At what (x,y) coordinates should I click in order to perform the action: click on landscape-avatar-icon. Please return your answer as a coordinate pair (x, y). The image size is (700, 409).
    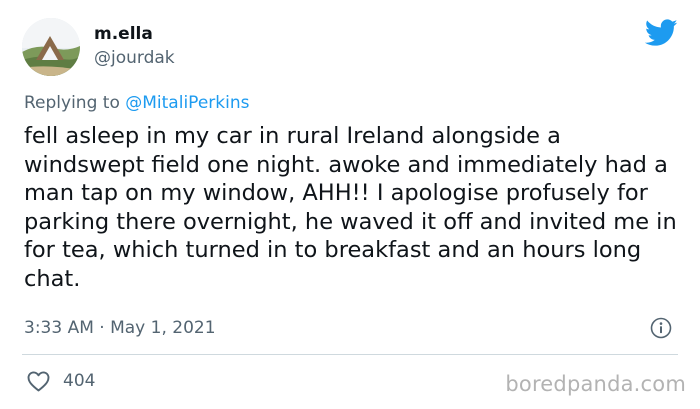
    Looking at the image, I should click on (51, 47).